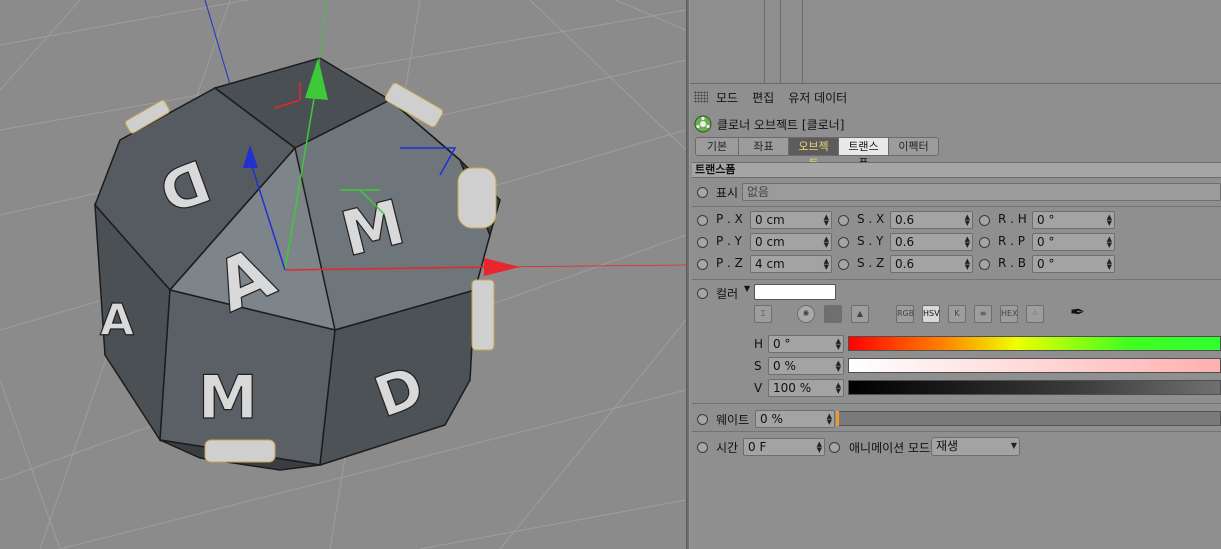  What do you see at coordinates (905, 220) in the screenshot?
I see `sx-value: 0.6` at bounding box center [905, 220].